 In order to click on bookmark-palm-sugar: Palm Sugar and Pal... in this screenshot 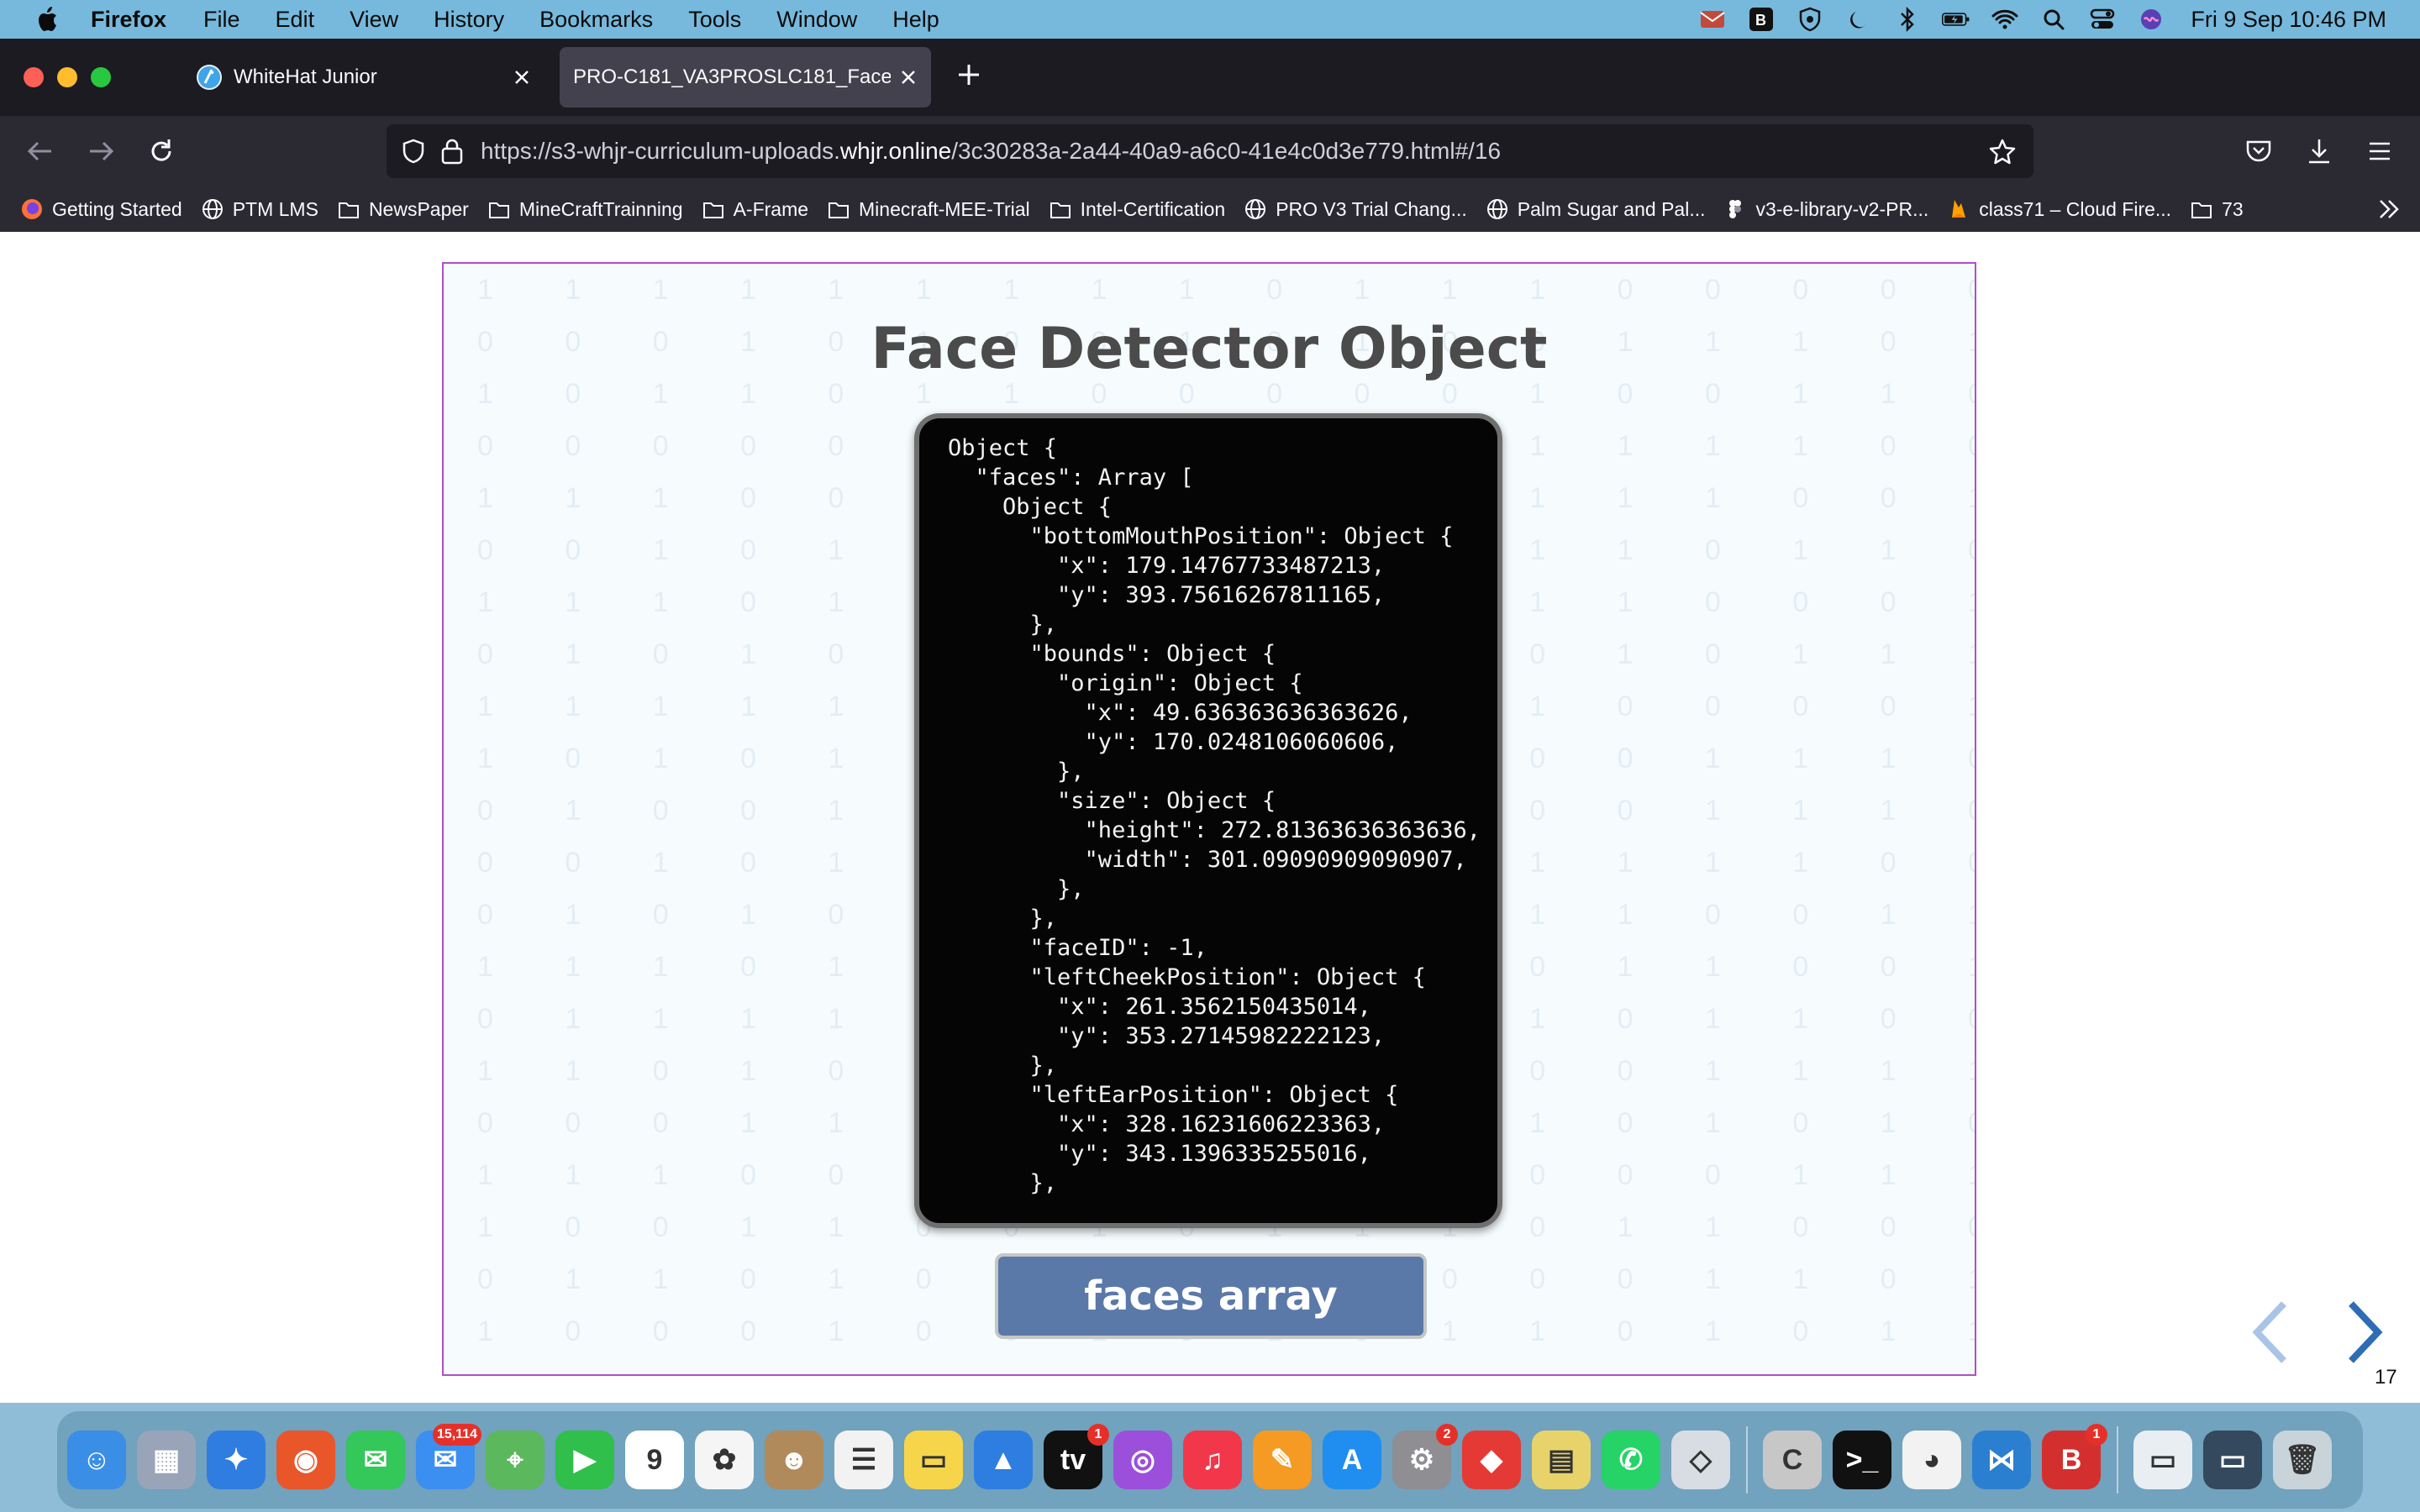, I will do `click(1595, 209)`.